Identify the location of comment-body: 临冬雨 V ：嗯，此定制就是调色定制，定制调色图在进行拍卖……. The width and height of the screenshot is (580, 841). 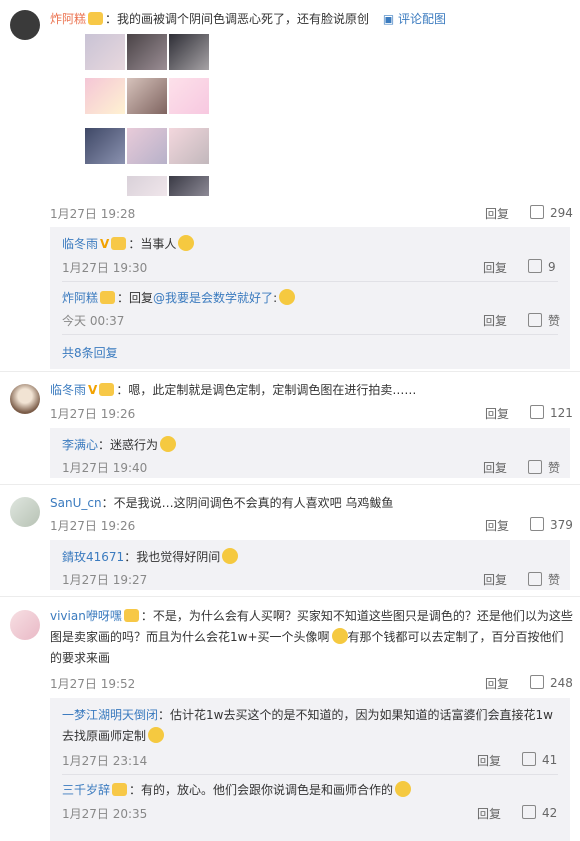
(233, 390).